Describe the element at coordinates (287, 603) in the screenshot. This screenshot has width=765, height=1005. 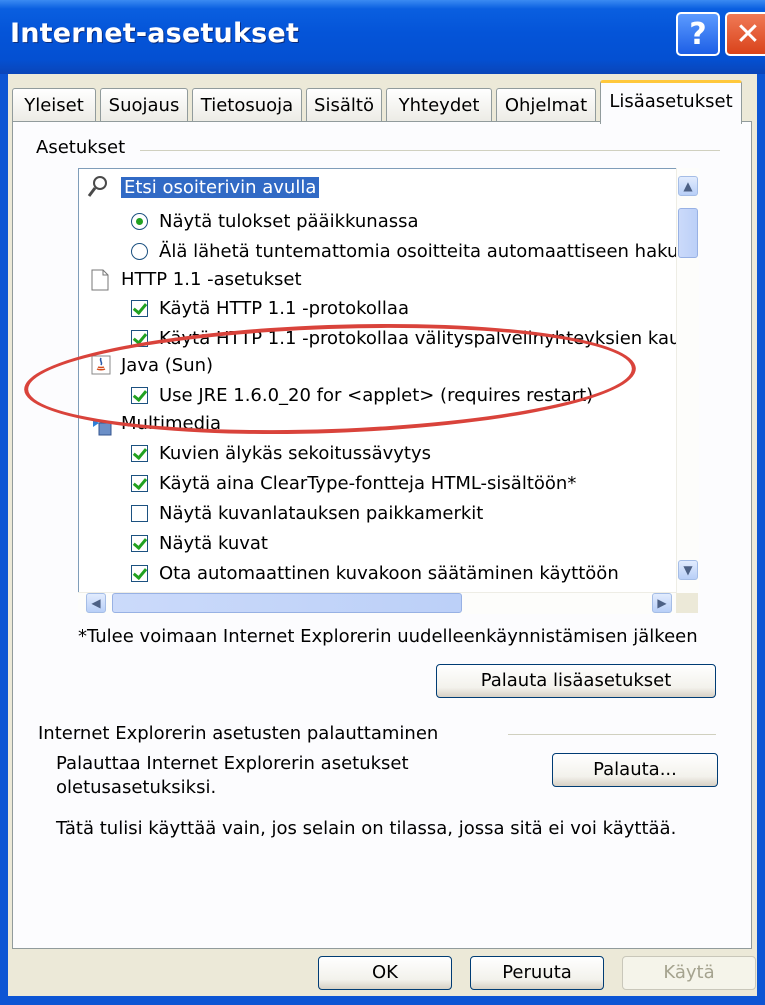
I see `horizontal-scroll-thumb` at that location.